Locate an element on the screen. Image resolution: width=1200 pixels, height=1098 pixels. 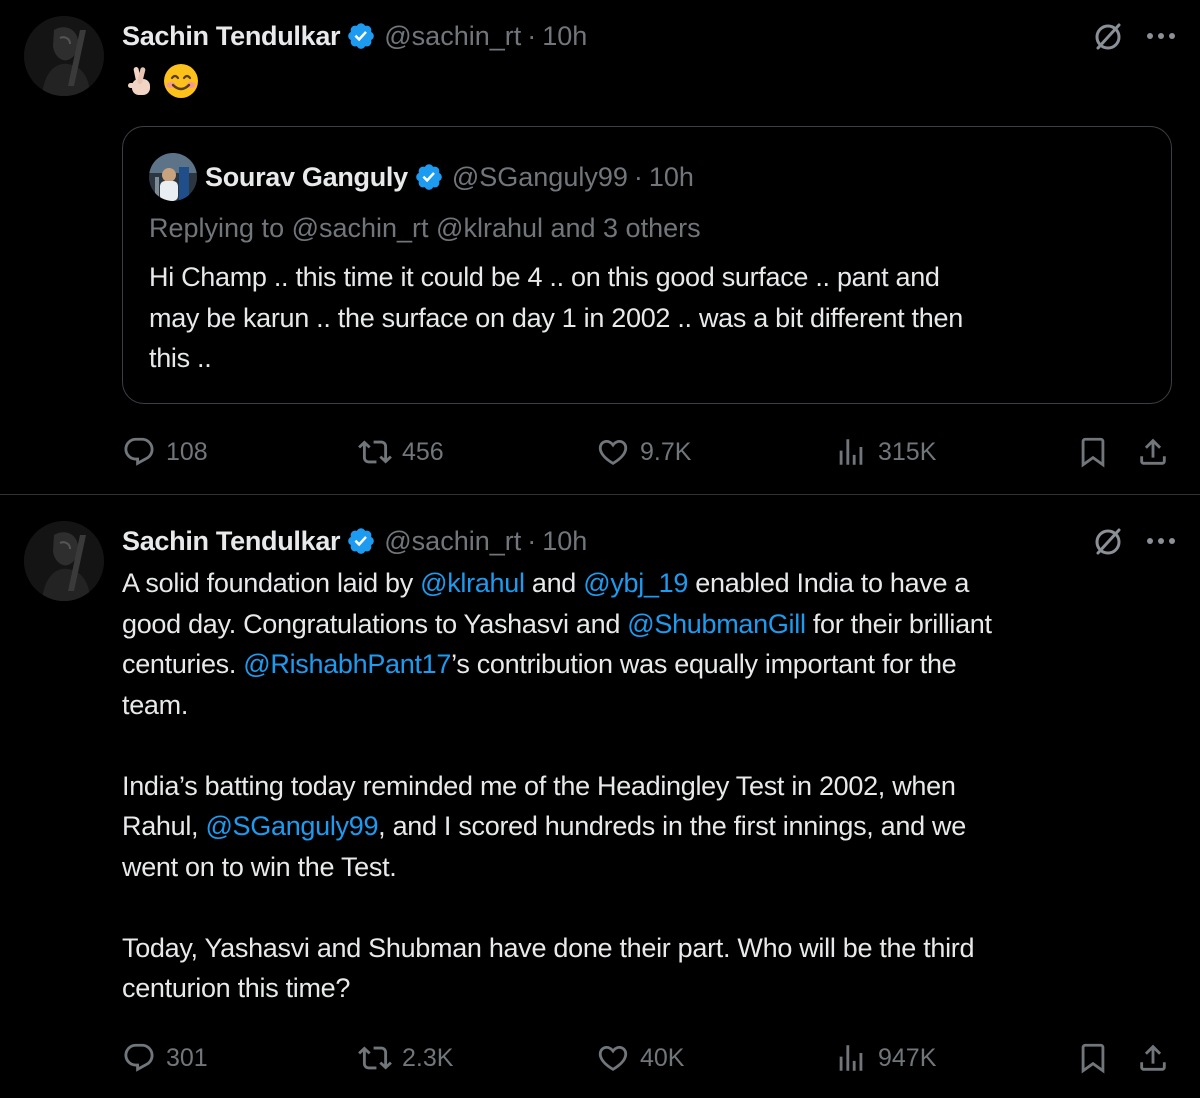
mention-link: @klrahul is located at coordinates (472, 583).